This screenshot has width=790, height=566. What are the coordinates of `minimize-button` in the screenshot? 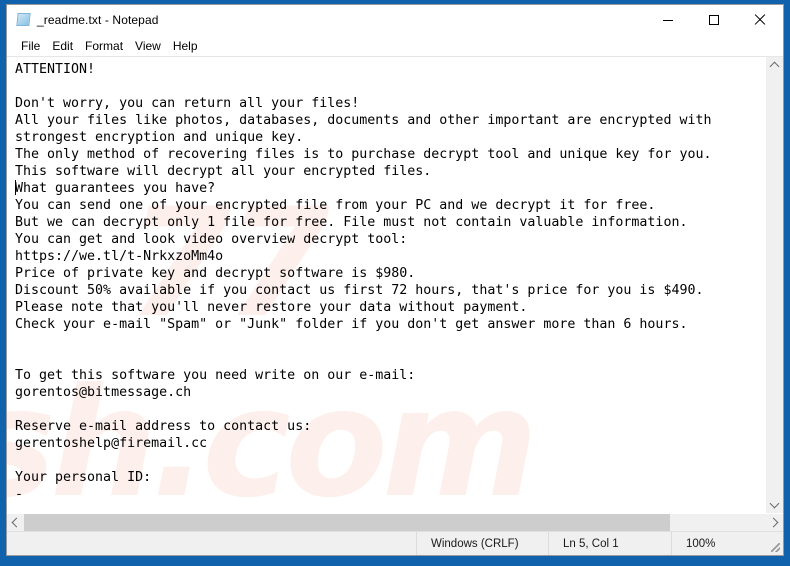 It's located at (668, 20).